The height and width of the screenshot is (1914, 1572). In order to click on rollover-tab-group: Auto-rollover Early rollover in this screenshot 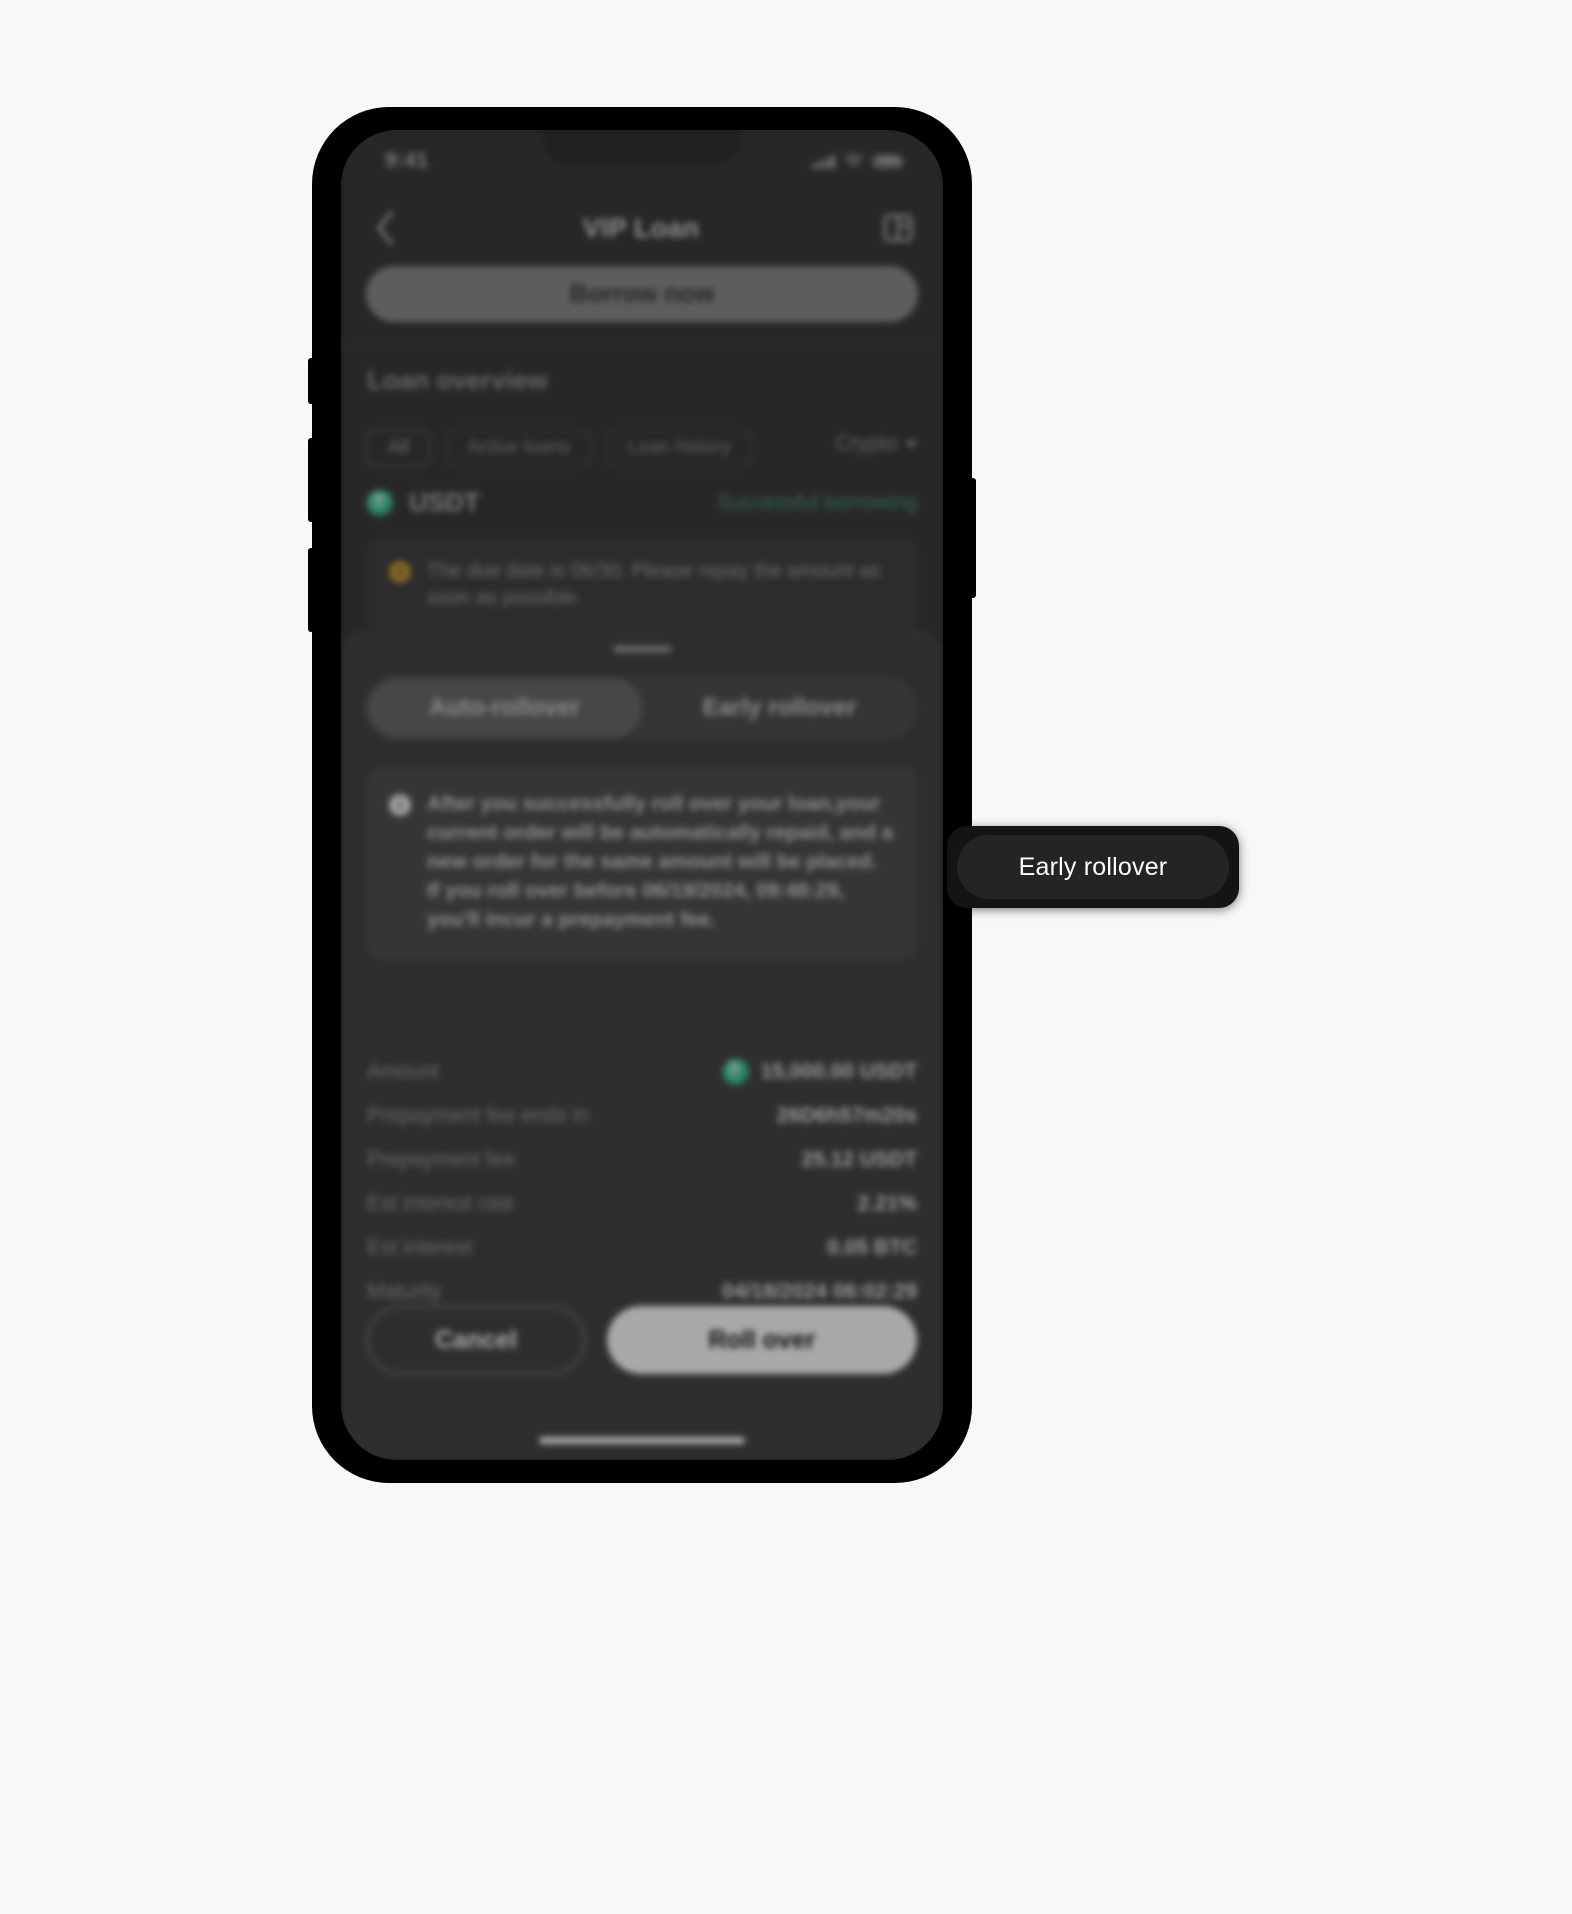, I will do `click(642, 708)`.